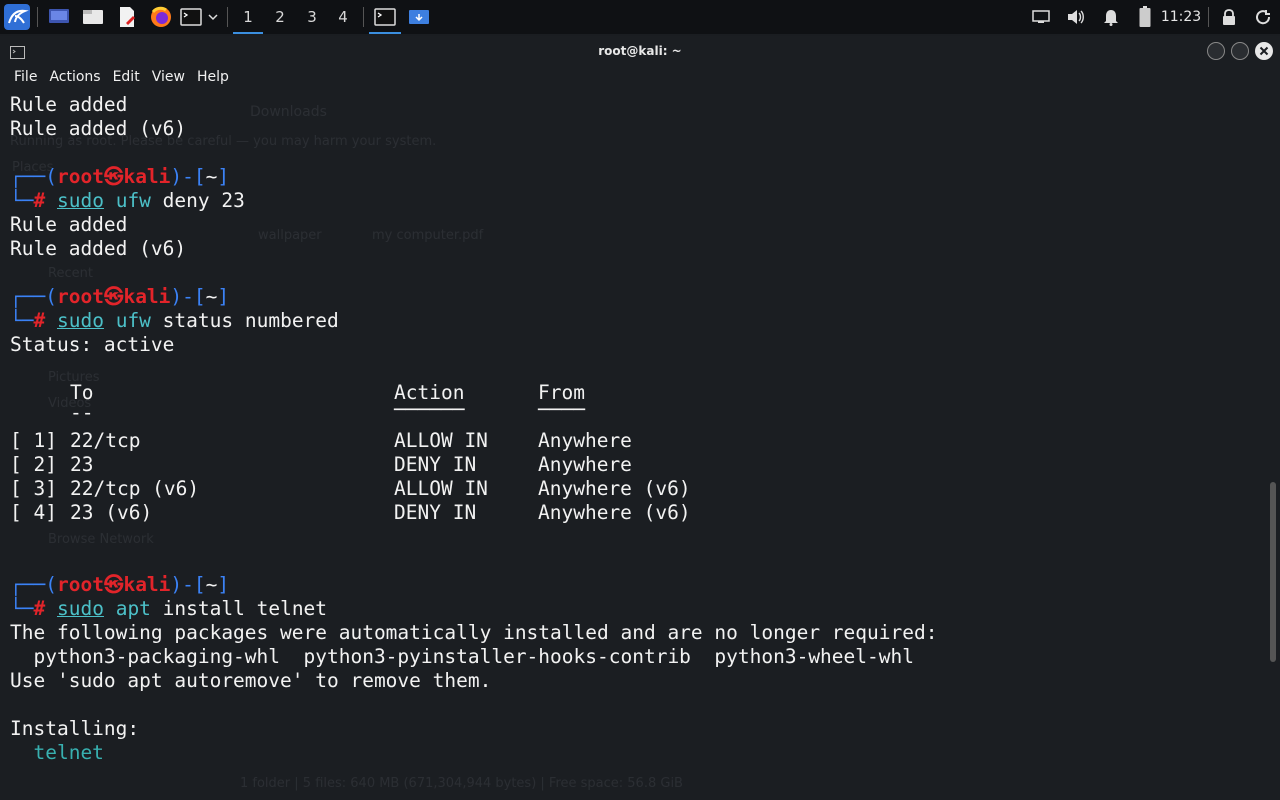 This screenshot has height=800, width=1280. I want to click on power-icon, so click(1263, 17).